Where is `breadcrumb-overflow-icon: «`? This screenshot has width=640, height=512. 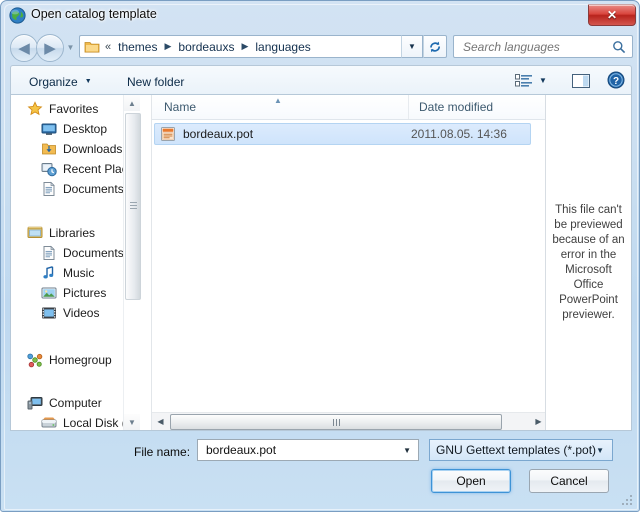
breadcrumb-overflow-icon: « is located at coordinates (108, 47).